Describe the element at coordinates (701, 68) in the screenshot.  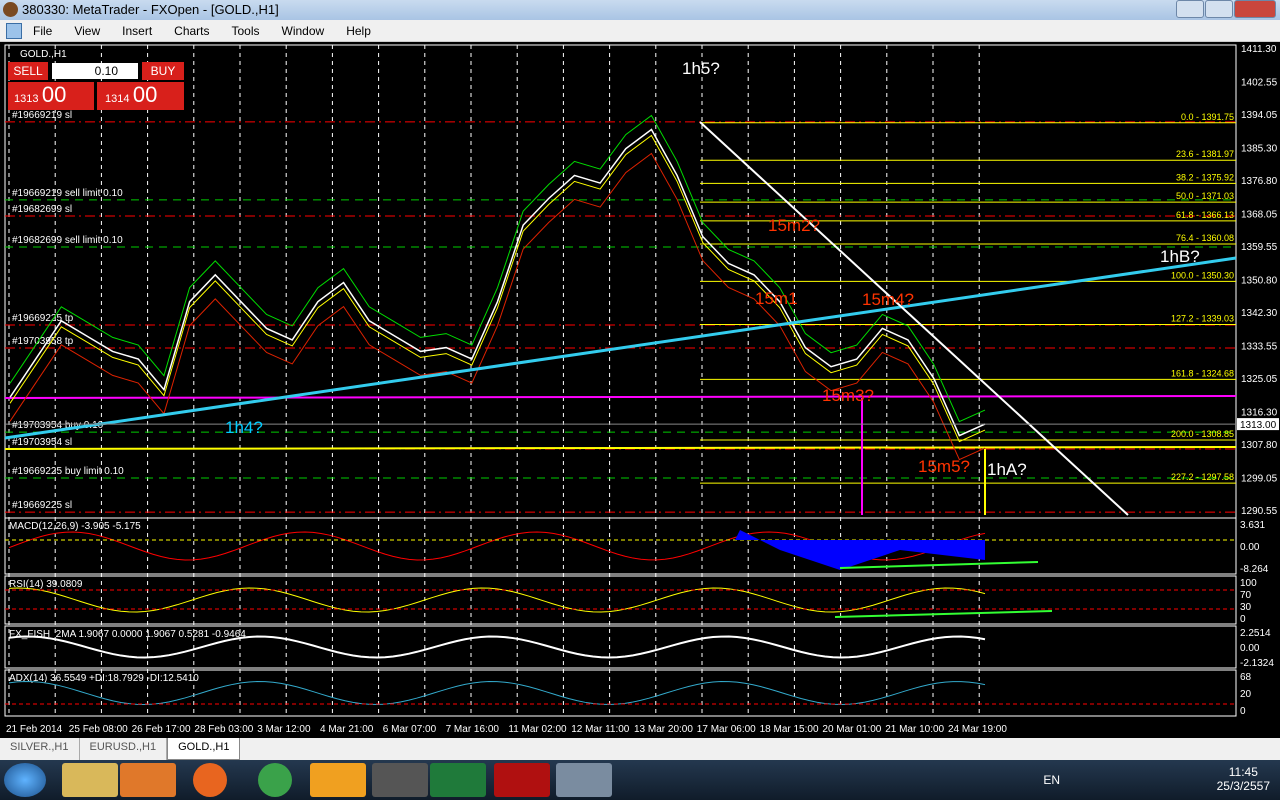
I see `wave-annotation: 1h5?` at that location.